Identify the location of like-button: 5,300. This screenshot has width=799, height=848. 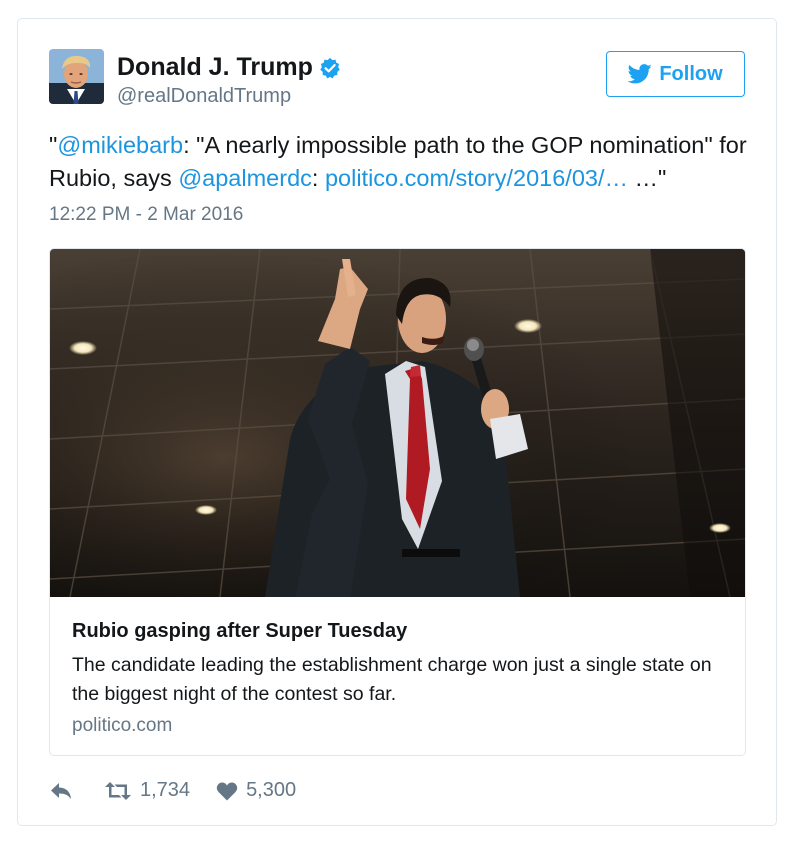
(256, 790).